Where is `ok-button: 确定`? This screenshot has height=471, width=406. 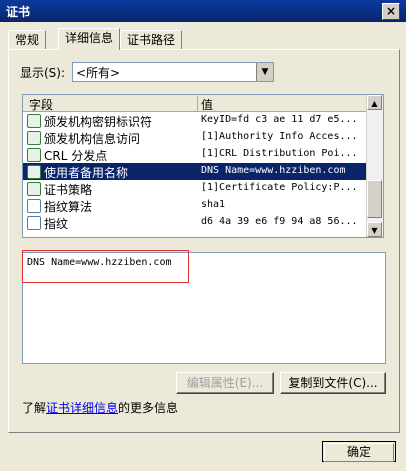
ok-button: 确定 is located at coordinates (359, 451).